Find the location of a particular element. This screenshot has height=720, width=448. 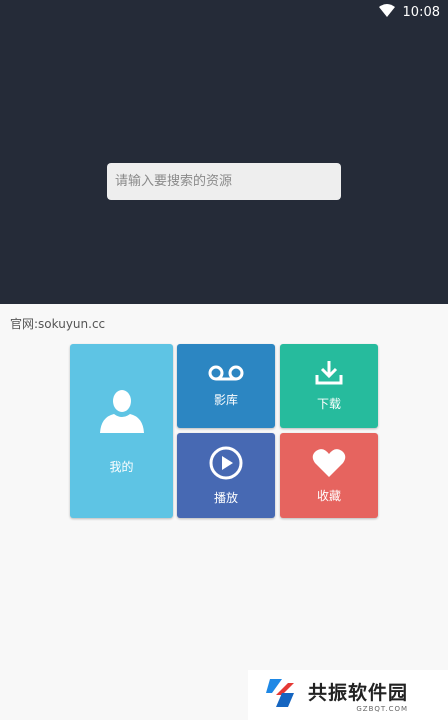

site-label: 官网:sokuyun.cc is located at coordinates (58, 324).